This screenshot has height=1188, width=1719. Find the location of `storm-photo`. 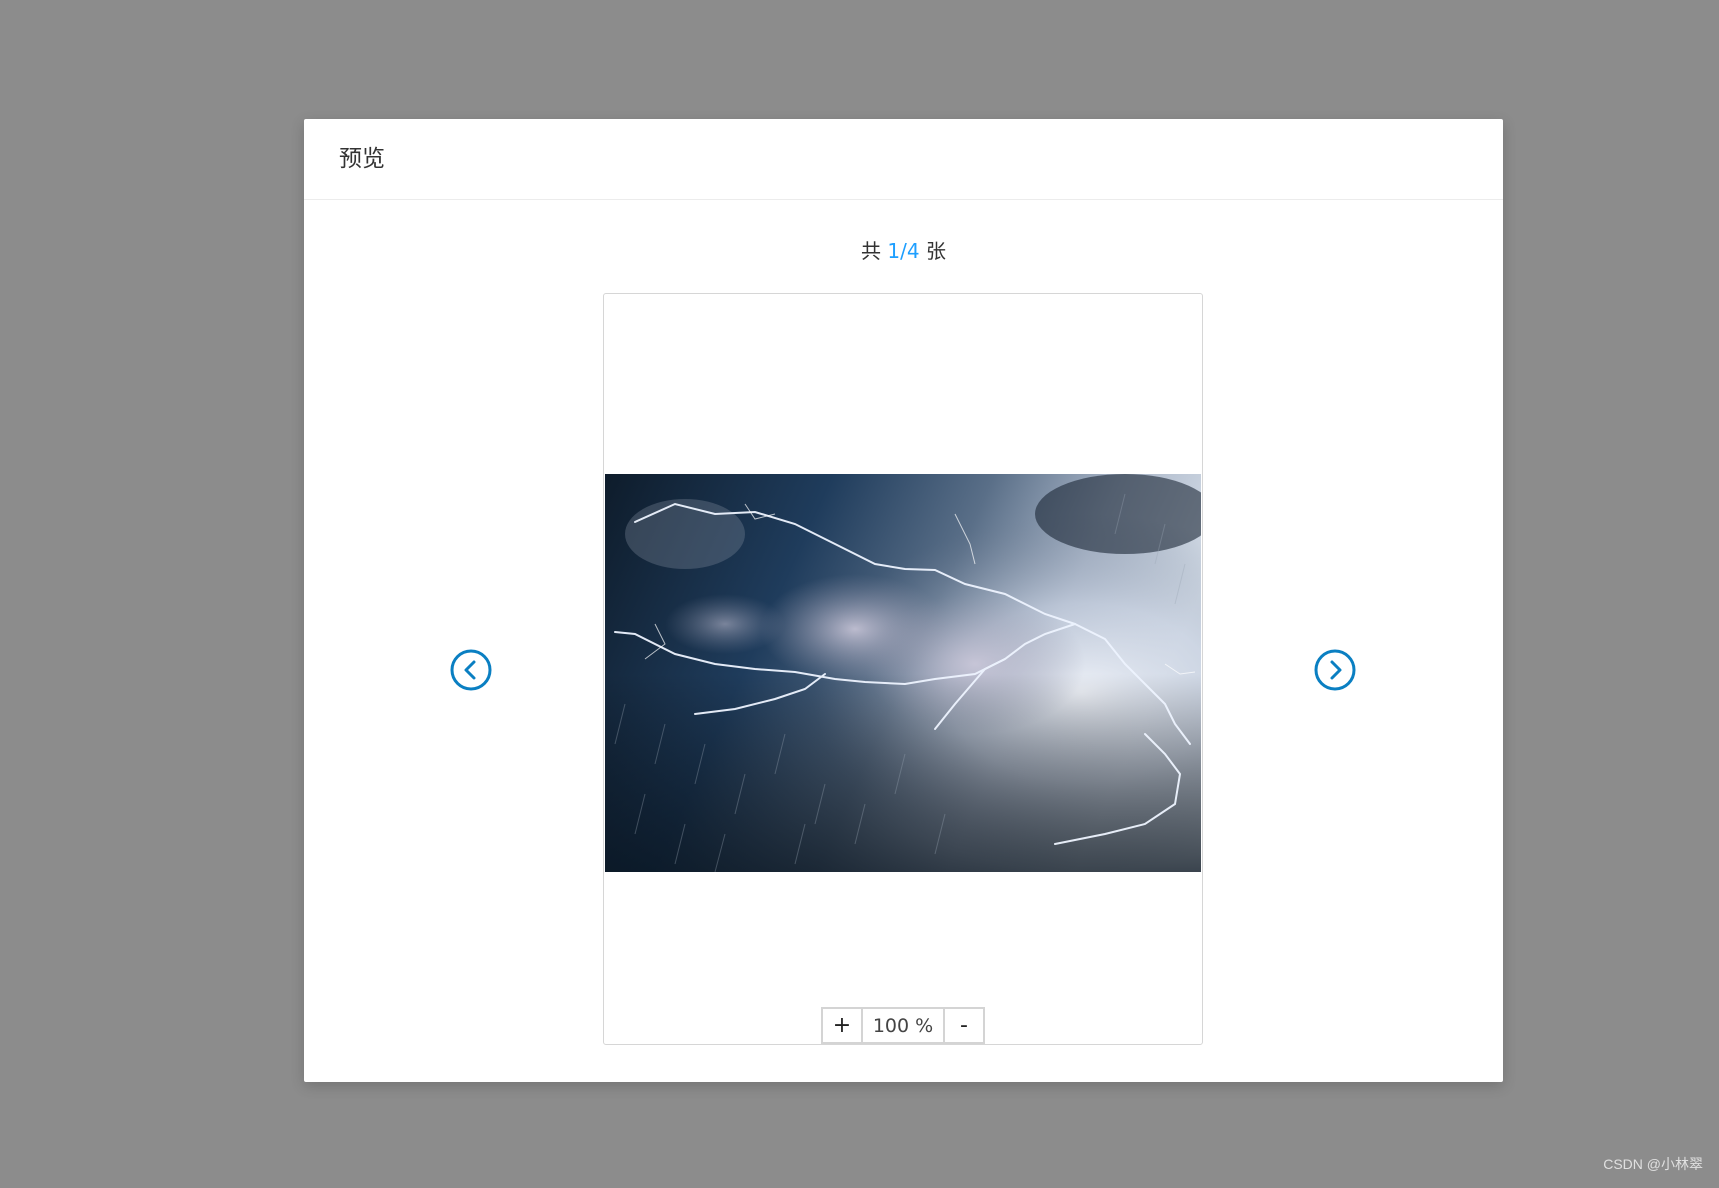

storm-photo is located at coordinates (903, 673).